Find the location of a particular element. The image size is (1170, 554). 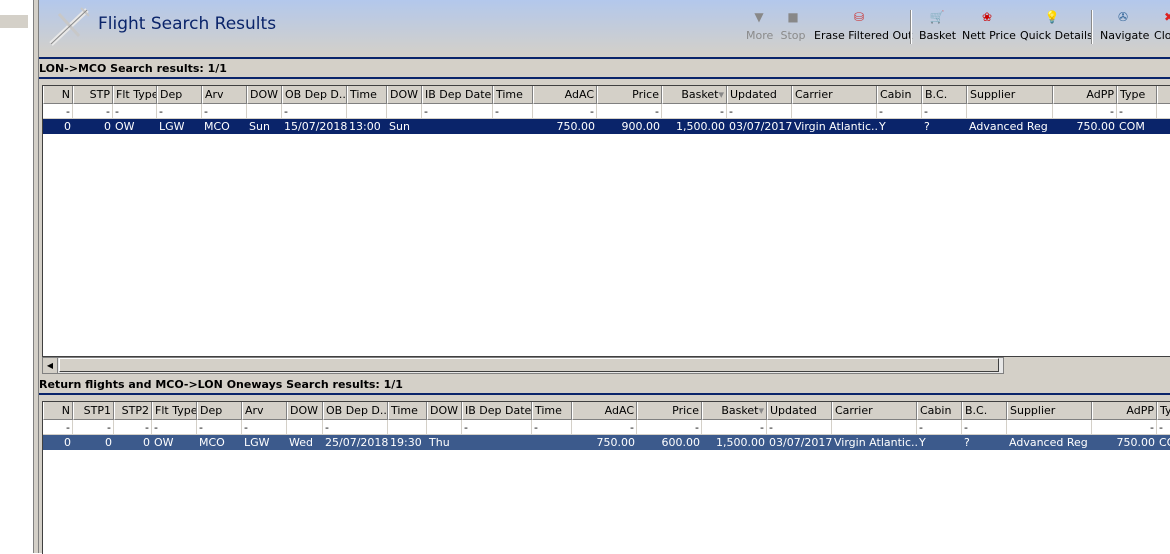

stop-button: ■ Stop is located at coordinates (793, 26).